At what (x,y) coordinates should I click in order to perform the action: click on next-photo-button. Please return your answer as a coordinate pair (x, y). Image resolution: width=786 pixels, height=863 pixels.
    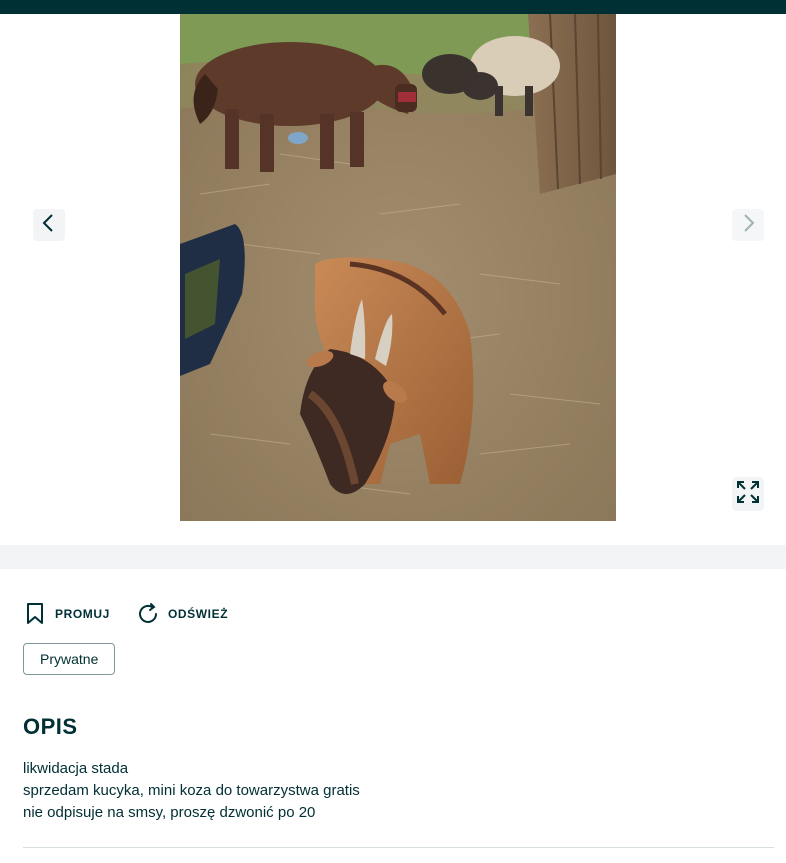
    Looking at the image, I should click on (748, 225).